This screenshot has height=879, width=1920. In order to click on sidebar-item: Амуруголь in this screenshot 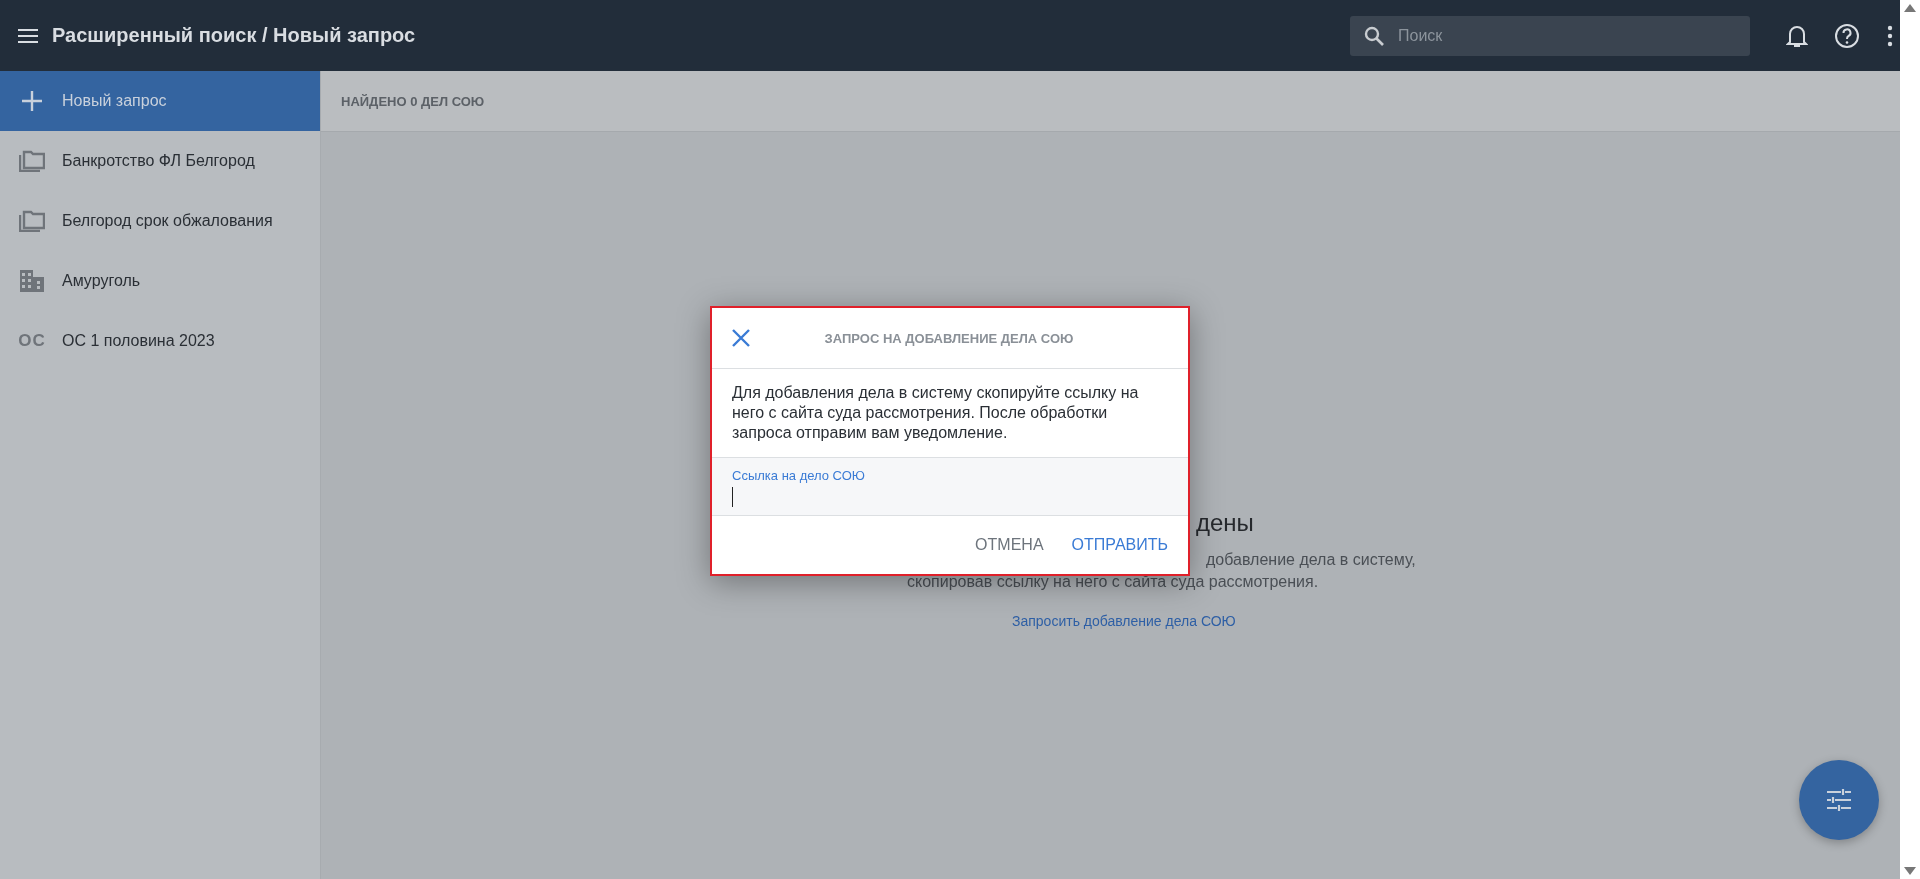, I will do `click(160, 281)`.